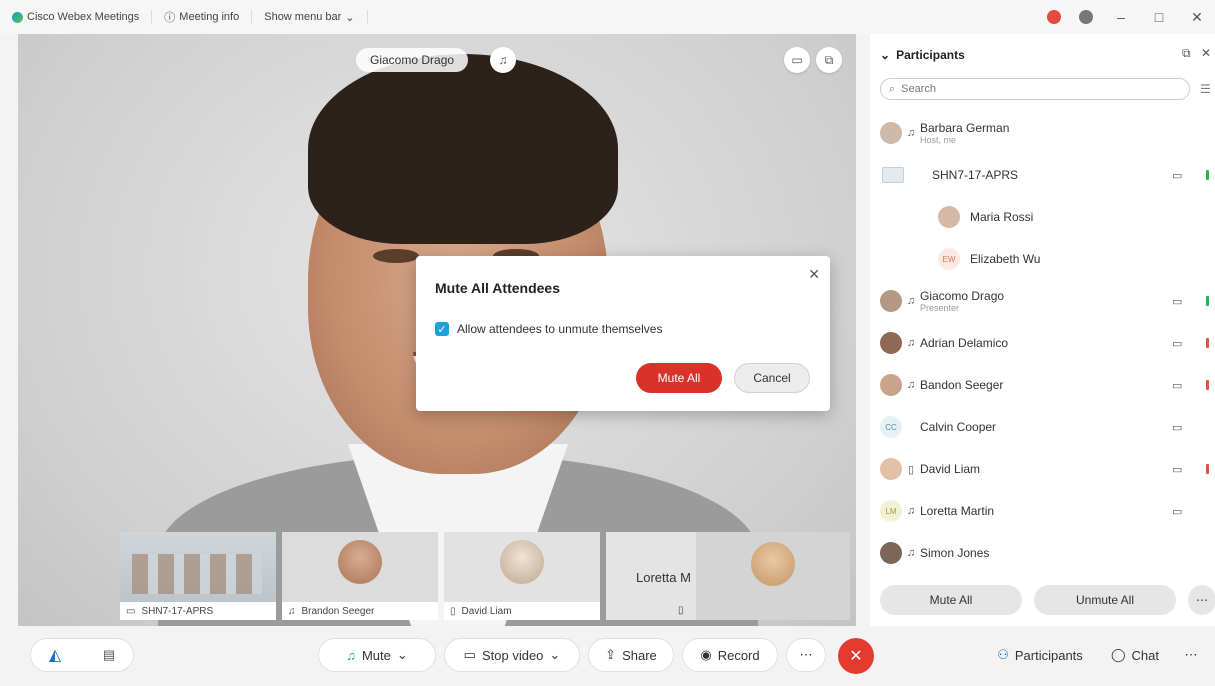 Image resolution: width=1215 pixels, height=686 pixels. Describe the element at coordinates (442, 329) in the screenshot. I see `checkbox-check-icon: ✓` at that location.